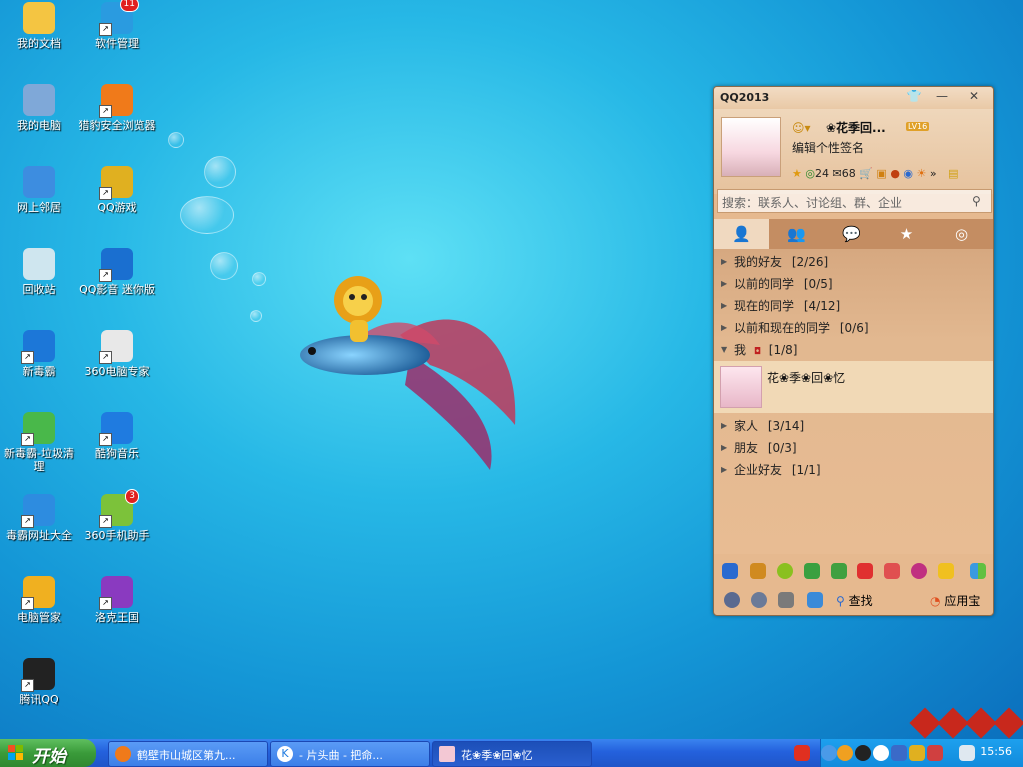  I want to click on start-button: 开始, so click(48, 753).